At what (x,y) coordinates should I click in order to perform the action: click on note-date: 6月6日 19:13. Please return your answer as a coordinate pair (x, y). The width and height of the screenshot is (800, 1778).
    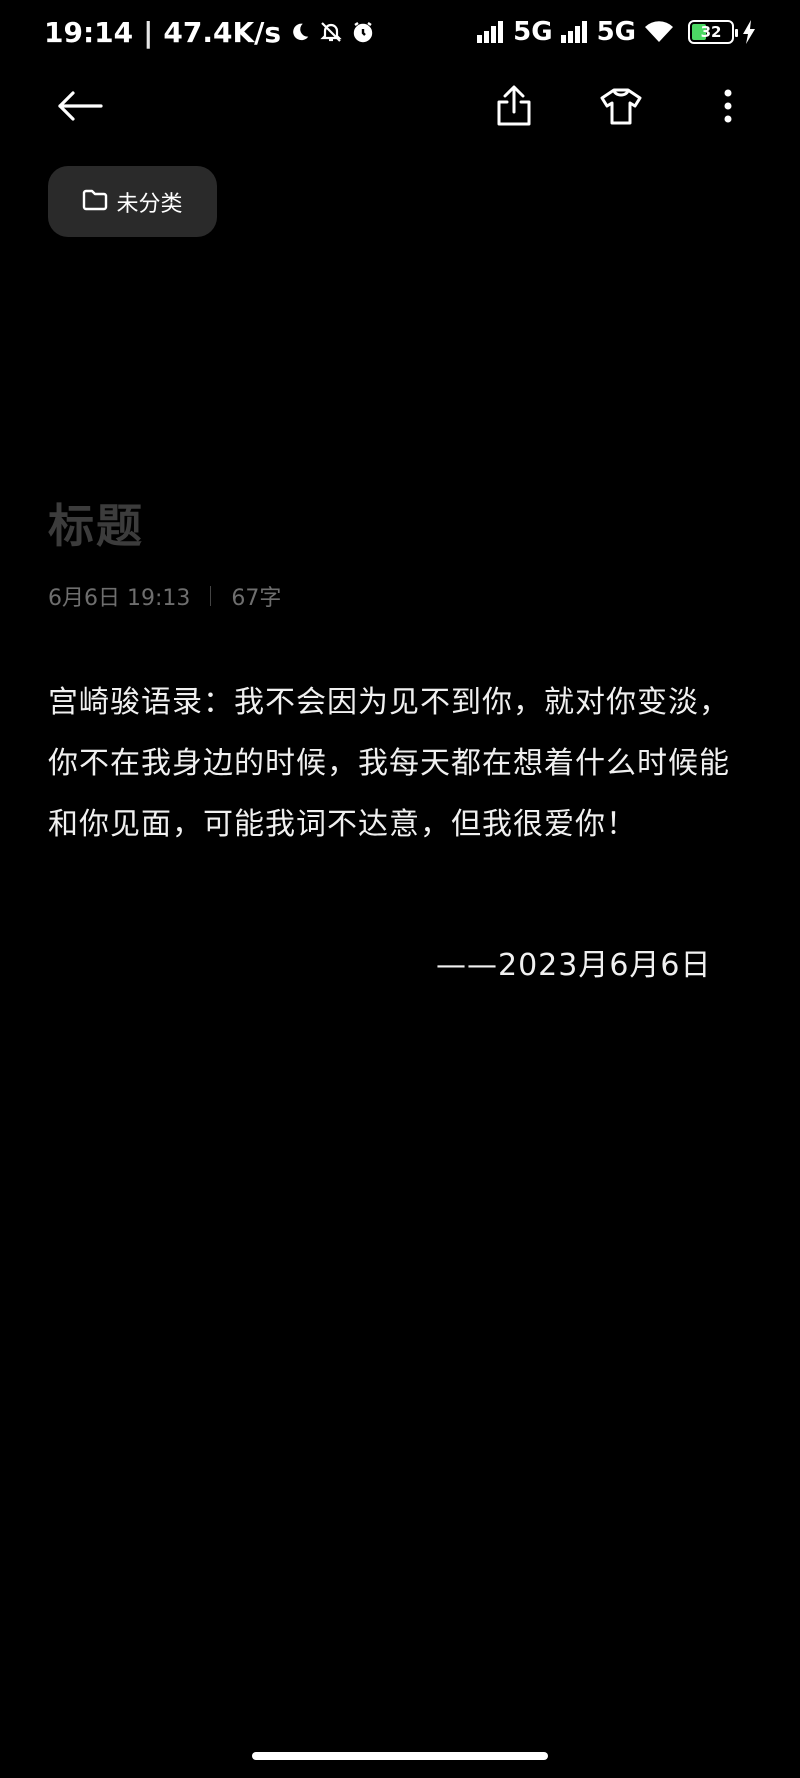
    Looking at the image, I should click on (119, 598).